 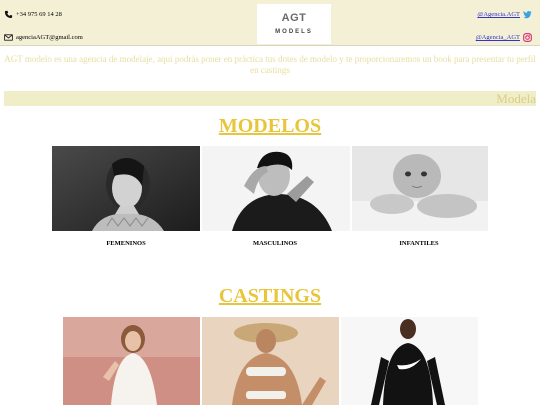 What do you see at coordinates (419, 243) in the screenshot?
I see `infantiles-label: INFANTILES` at bounding box center [419, 243].